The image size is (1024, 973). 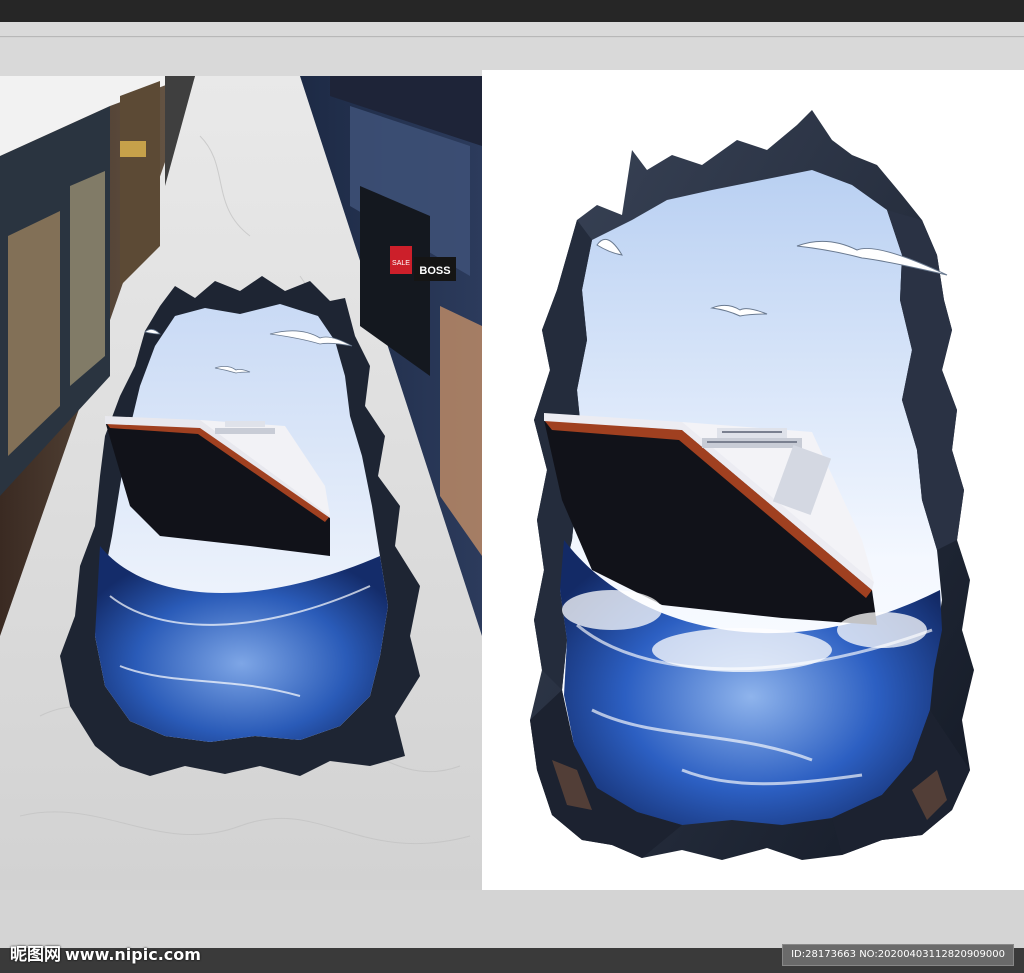 I want to click on logo-url: www.nipic.com, so click(x=133, y=954).